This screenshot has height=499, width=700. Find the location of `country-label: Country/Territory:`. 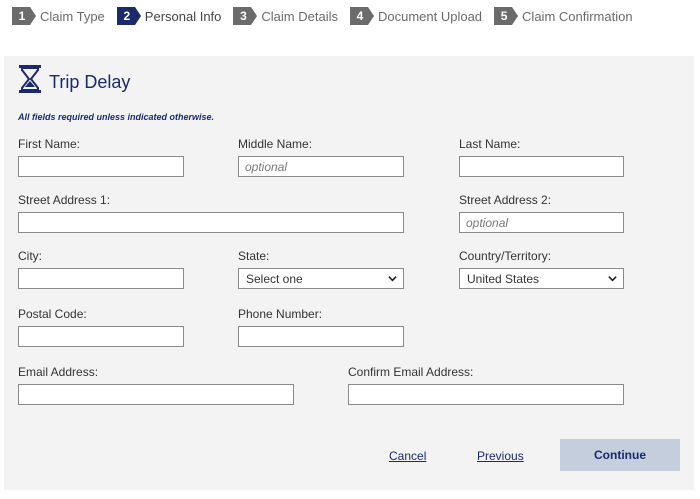

country-label: Country/Territory: is located at coordinates (505, 256).